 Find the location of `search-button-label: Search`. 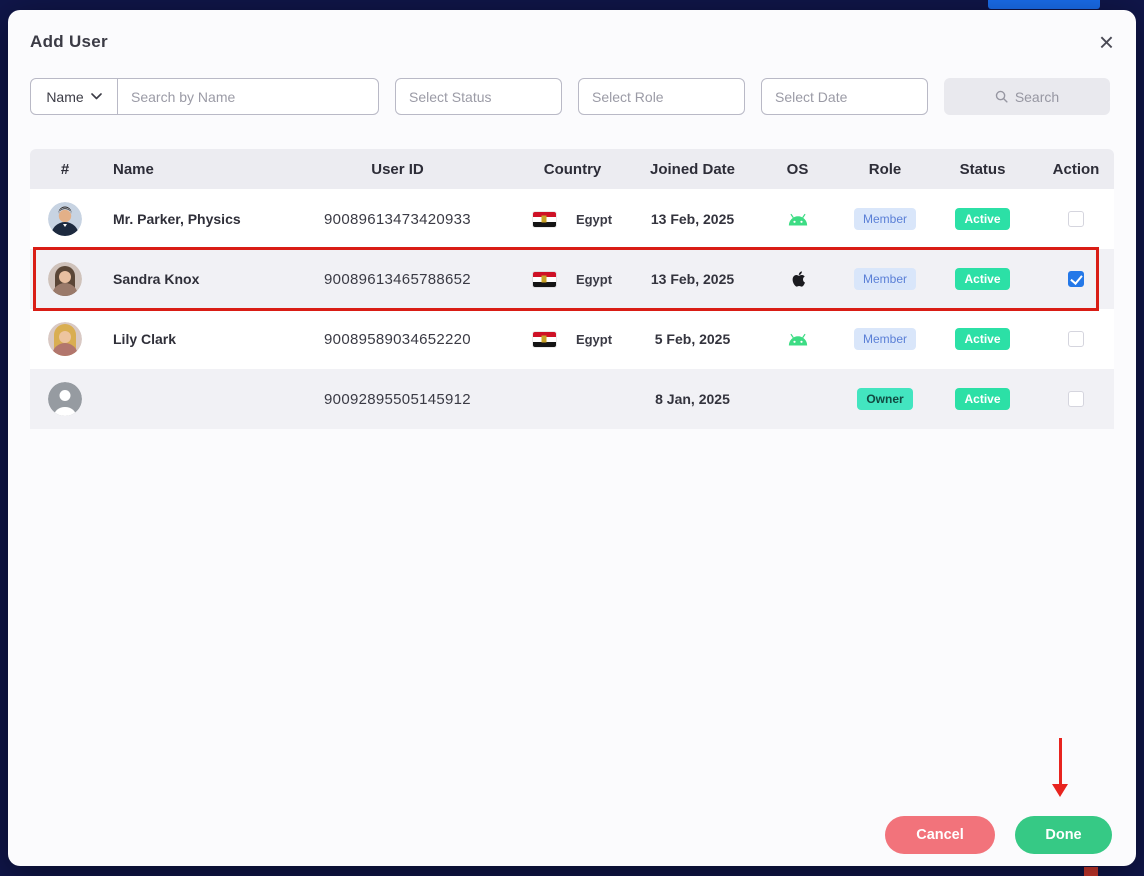

search-button-label: Search is located at coordinates (1037, 96).